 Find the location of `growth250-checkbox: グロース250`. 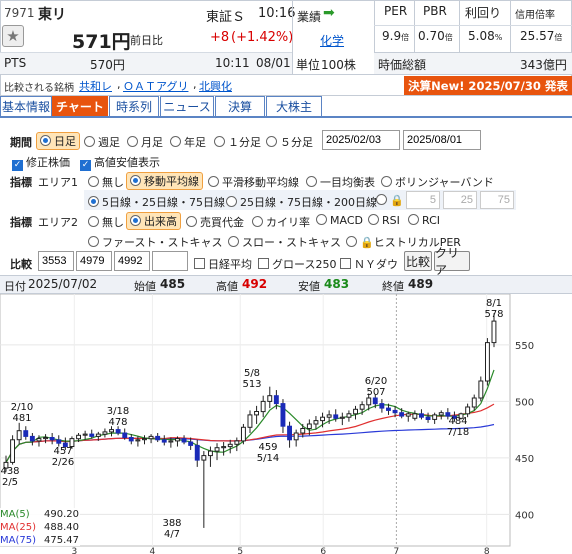

growth250-checkbox: グロース250 is located at coordinates (297, 264).